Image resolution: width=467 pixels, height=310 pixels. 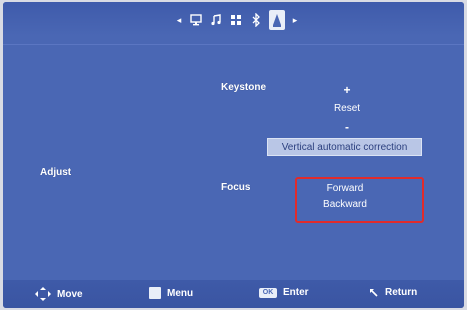 I want to click on move-hint-label: Move, so click(x=70, y=294).